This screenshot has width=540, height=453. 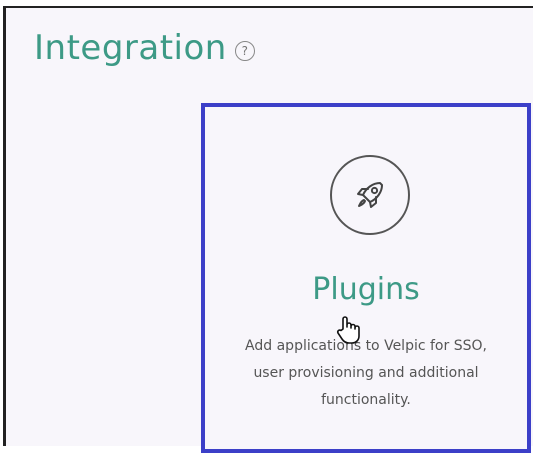 What do you see at coordinates (366, 289) in the screenshot?
I see `plugins-title: Plugins` at bounding box center [366, 289].